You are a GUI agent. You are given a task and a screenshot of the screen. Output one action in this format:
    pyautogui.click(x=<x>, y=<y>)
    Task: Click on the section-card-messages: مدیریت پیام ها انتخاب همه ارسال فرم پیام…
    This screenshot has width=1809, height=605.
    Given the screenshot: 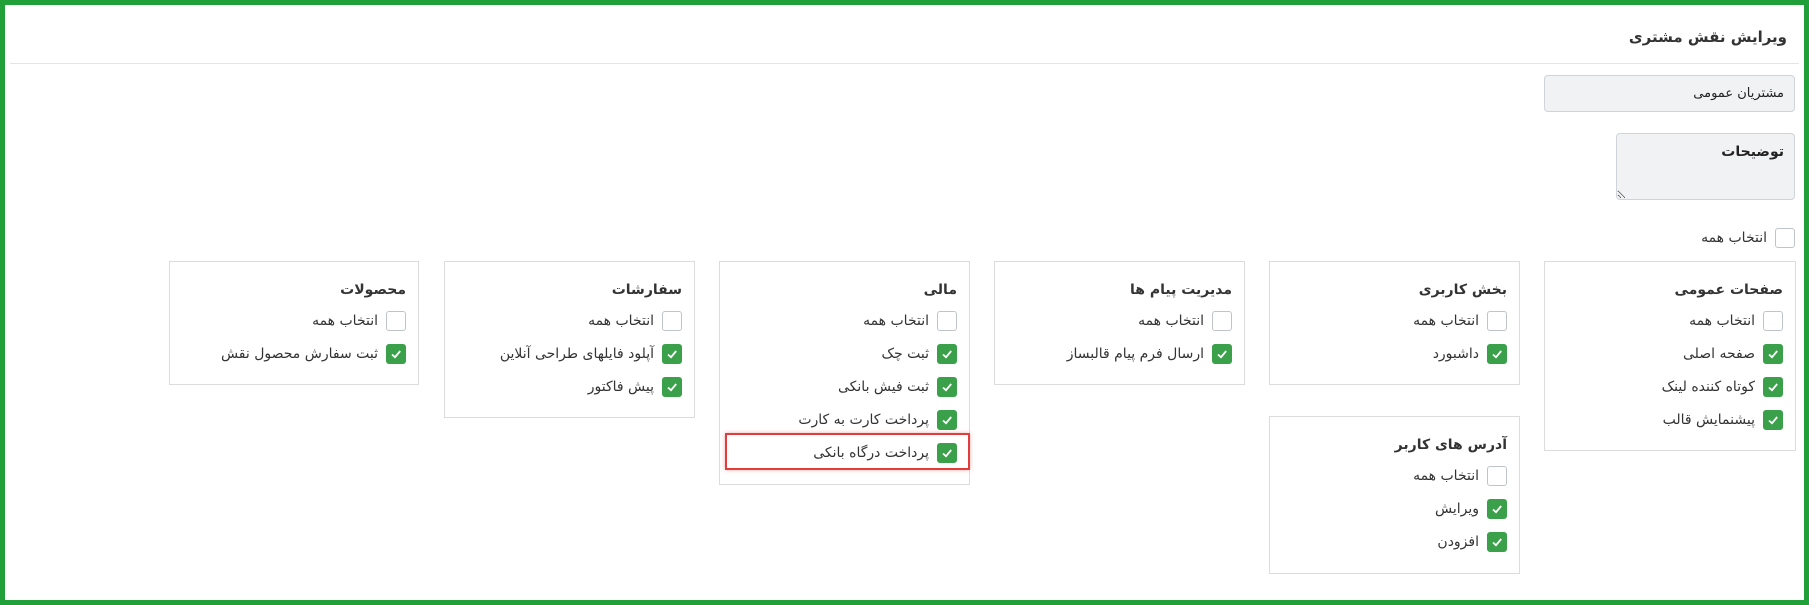 What is the action you would take?
    pyautogui.click(x=1119, y=323)
    